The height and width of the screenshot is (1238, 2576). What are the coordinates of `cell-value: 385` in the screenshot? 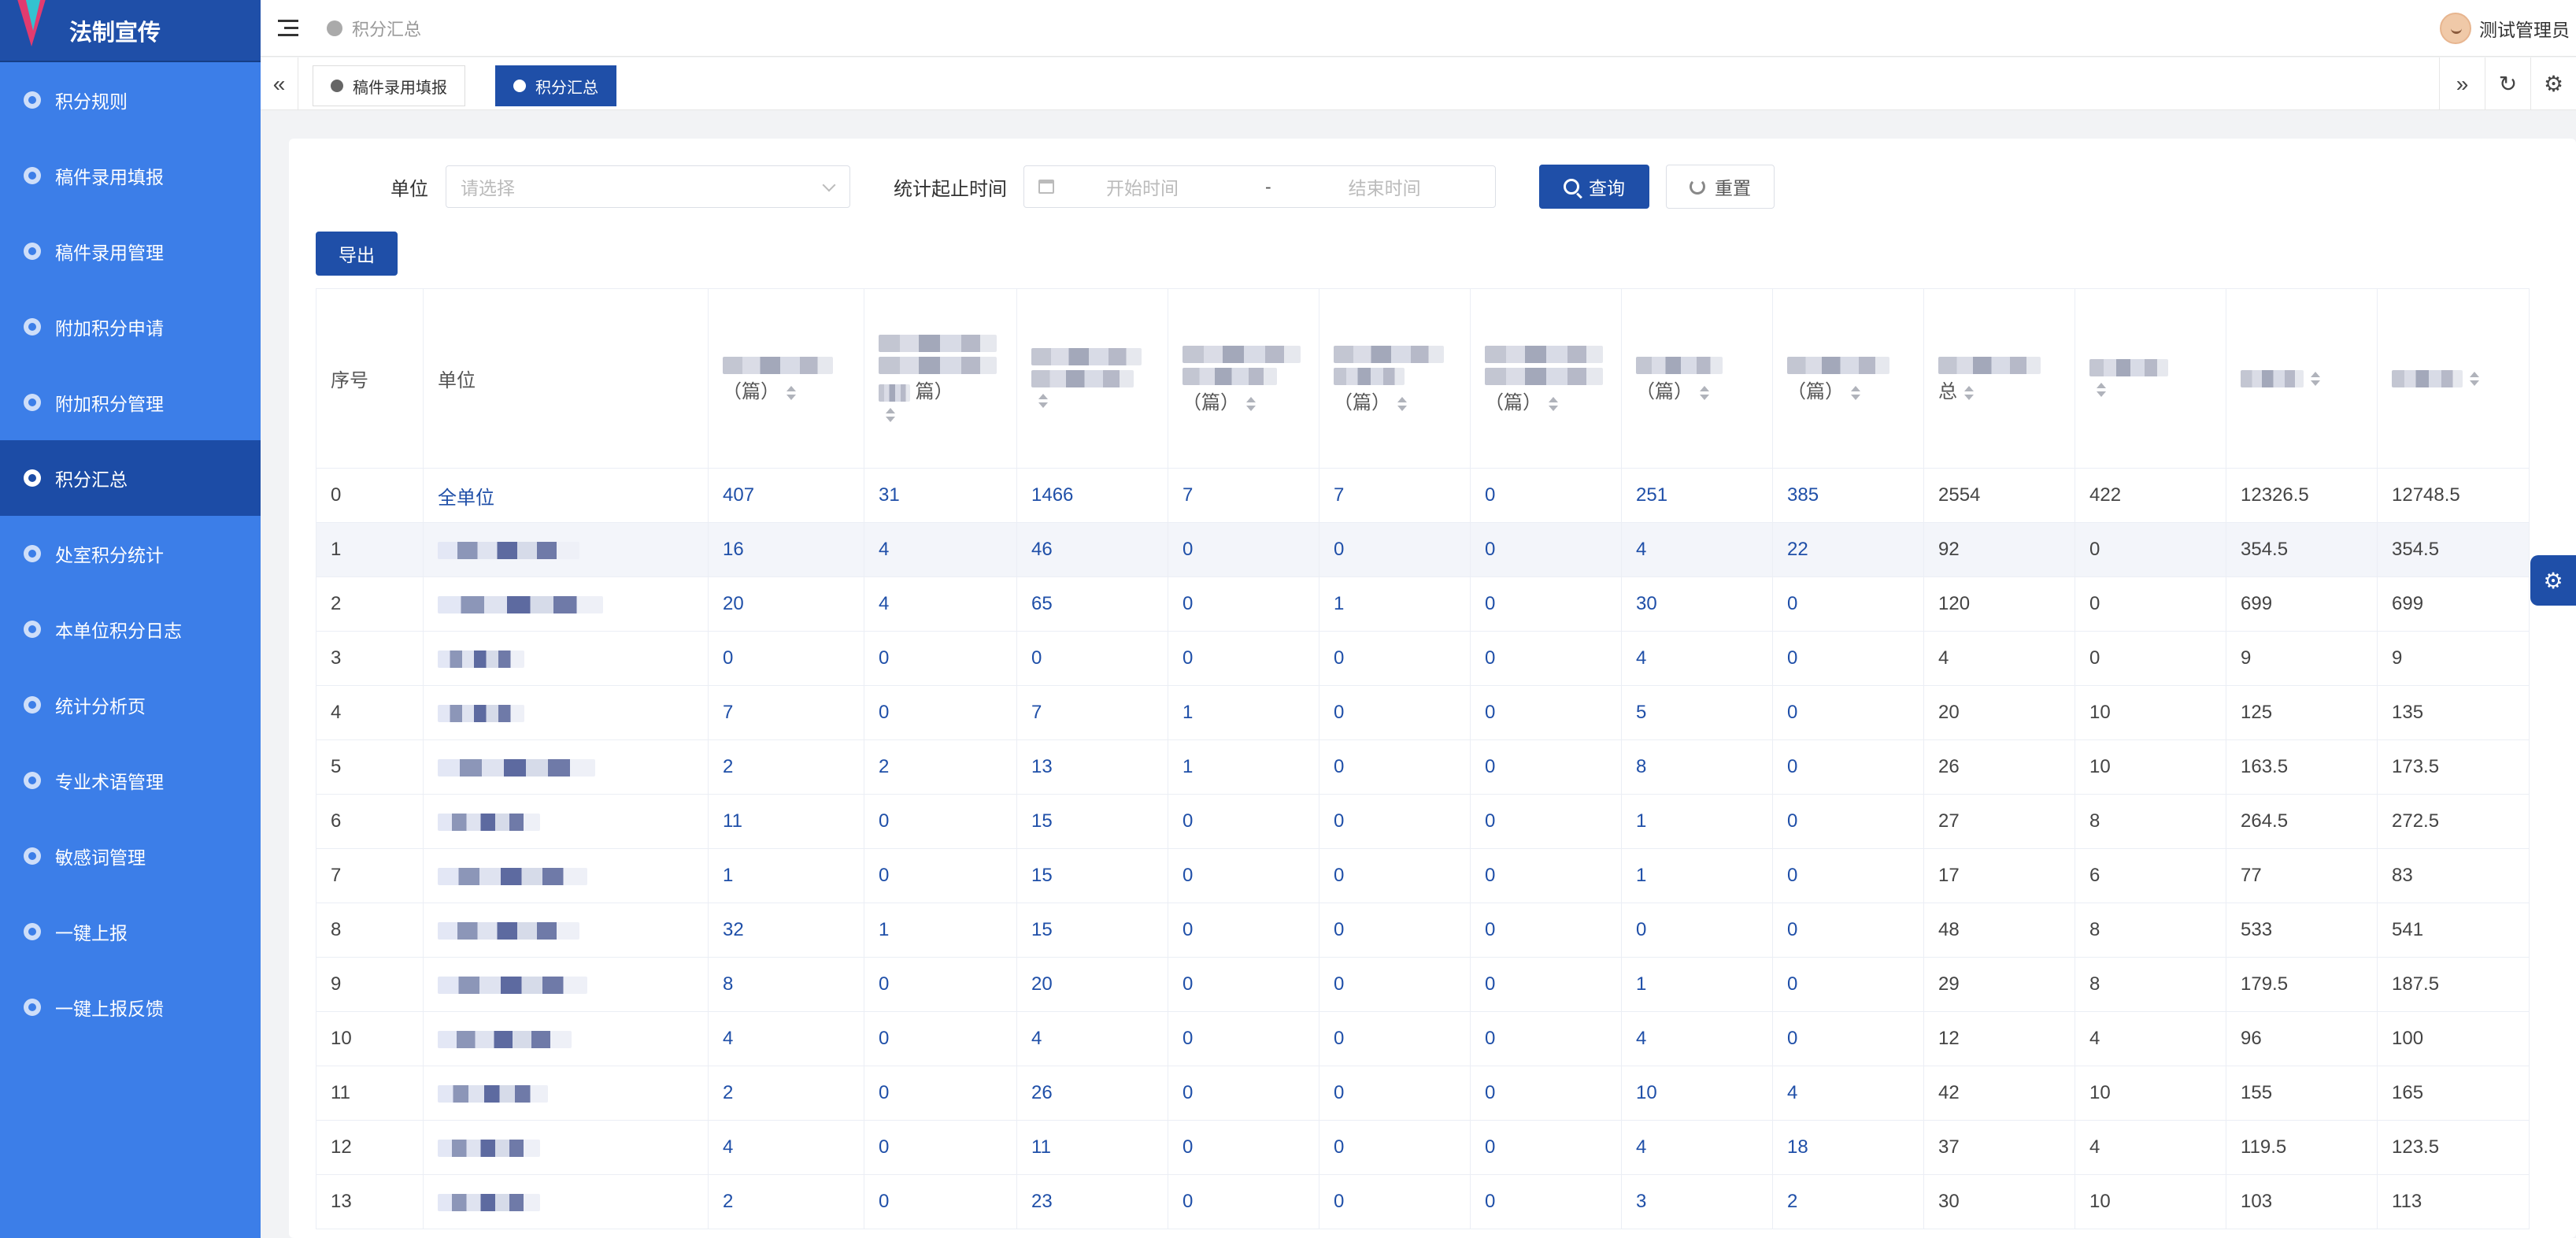 It's located at (1848, 495).